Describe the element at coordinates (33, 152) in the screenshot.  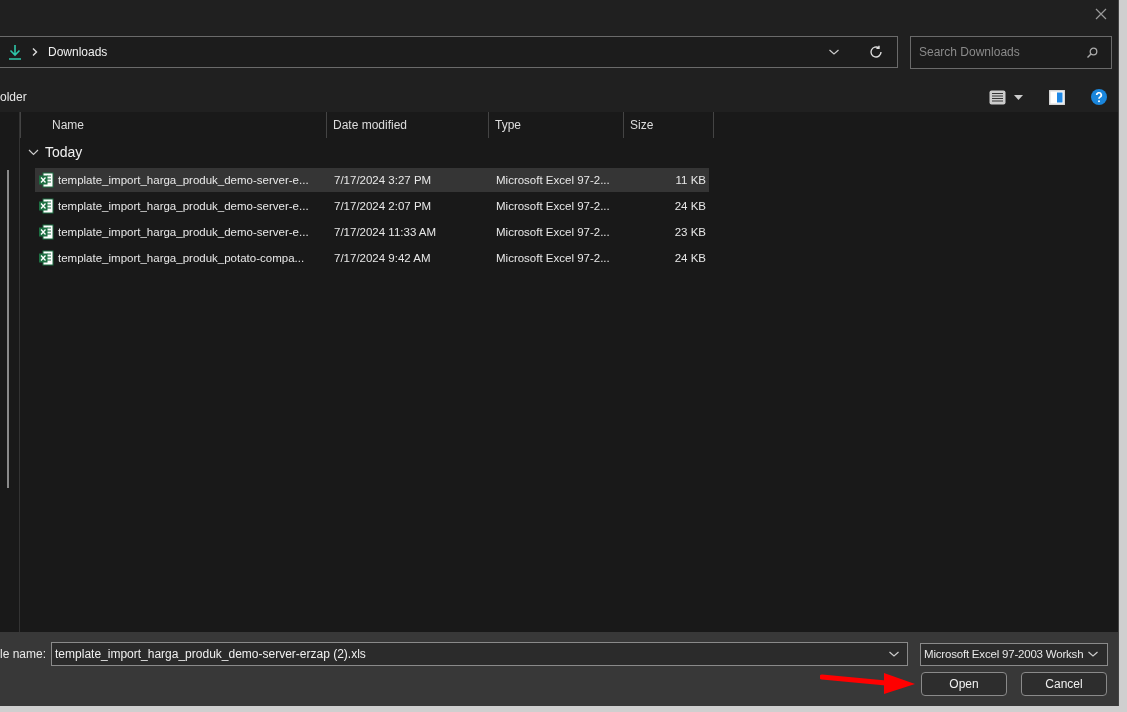
I see `chevron-icon` at that location.